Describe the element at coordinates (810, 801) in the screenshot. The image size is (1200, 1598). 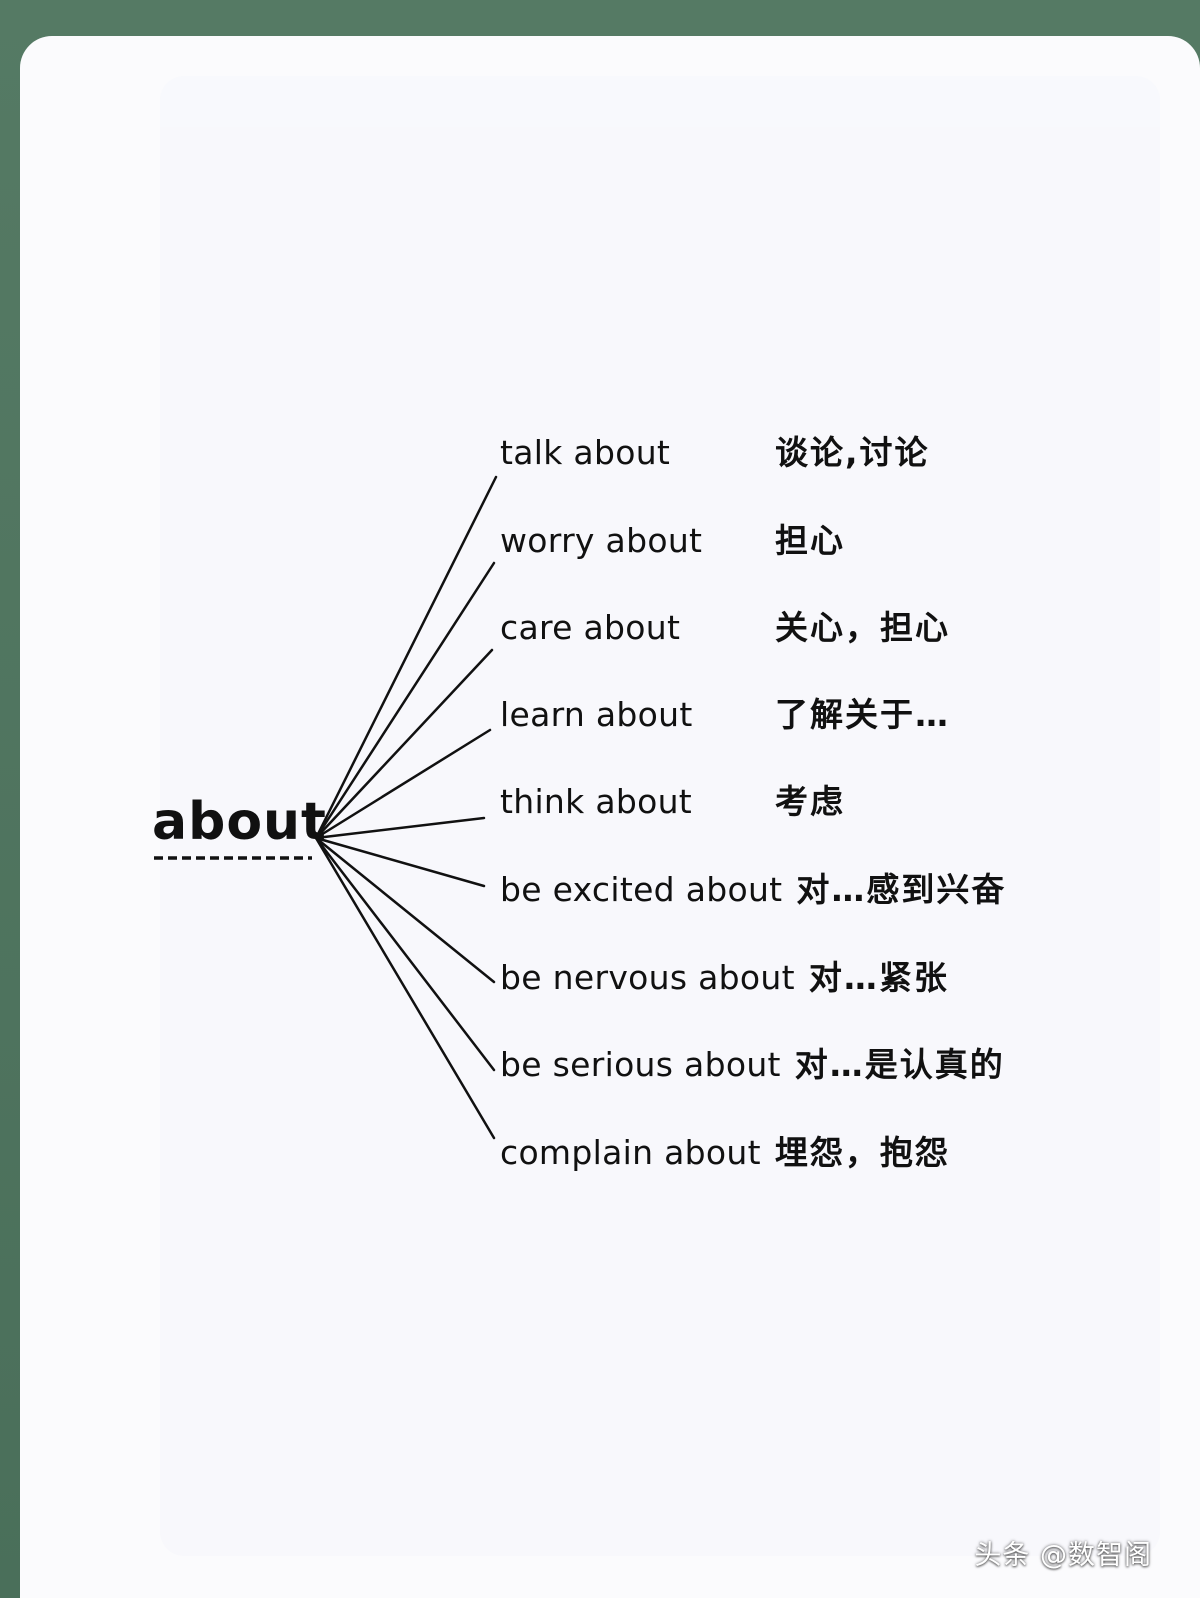
I see `branch-meaning: 考虑` at that location.